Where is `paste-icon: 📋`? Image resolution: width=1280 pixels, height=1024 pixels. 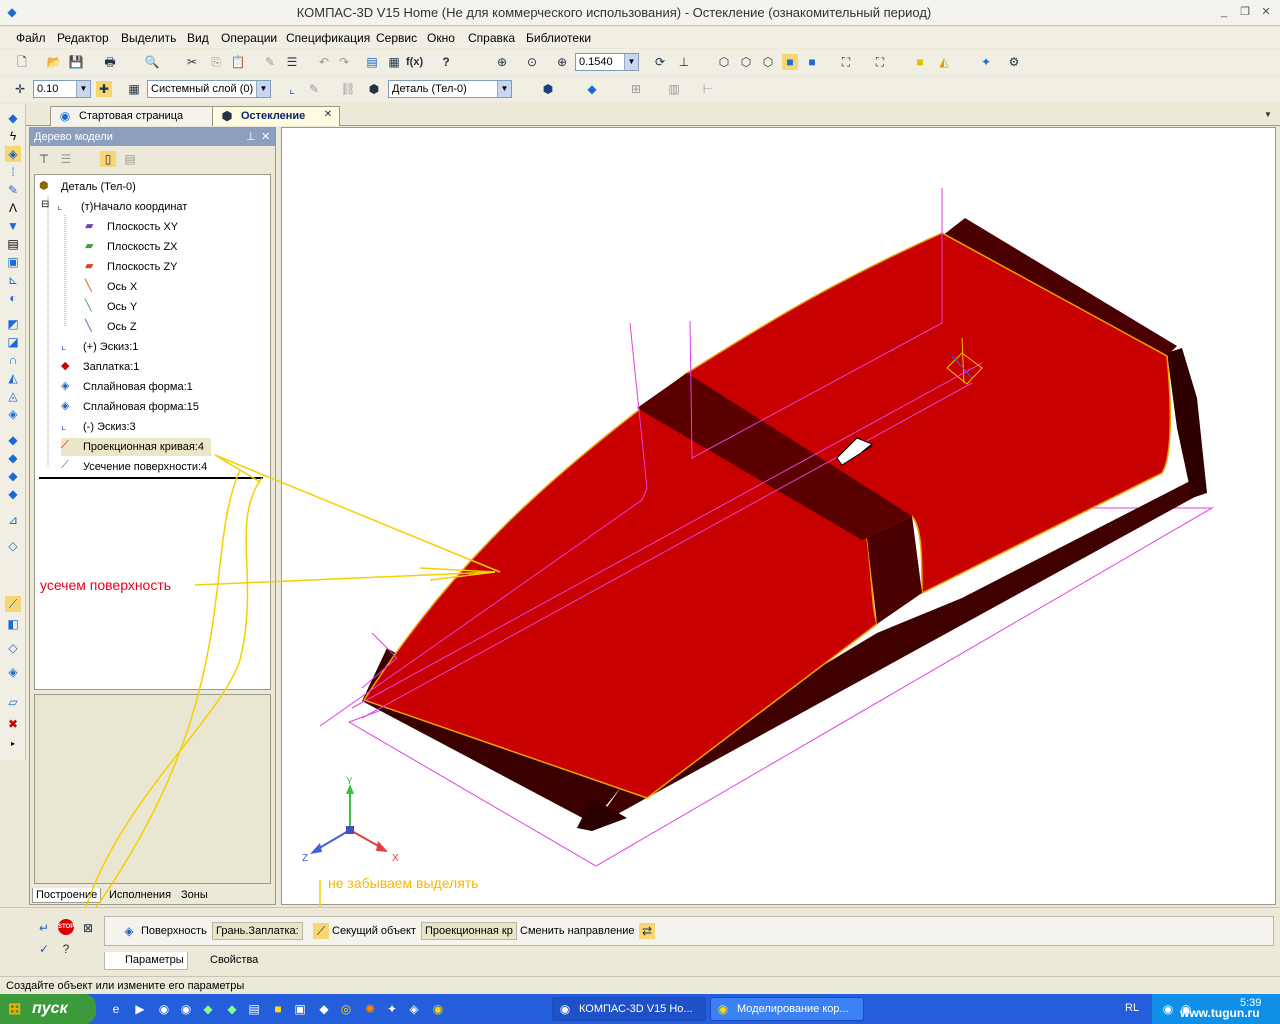 paste-icon: 📋 is located at coordinates (238, 62).